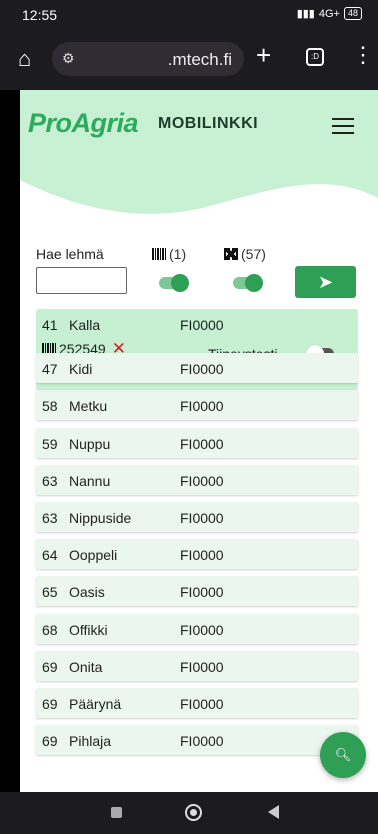 The height and width of the screenshot is (834, 378). What do you see at coordinates (81, 280) in the screenshot?
I see `search-input` at bounding box center [81, 280].